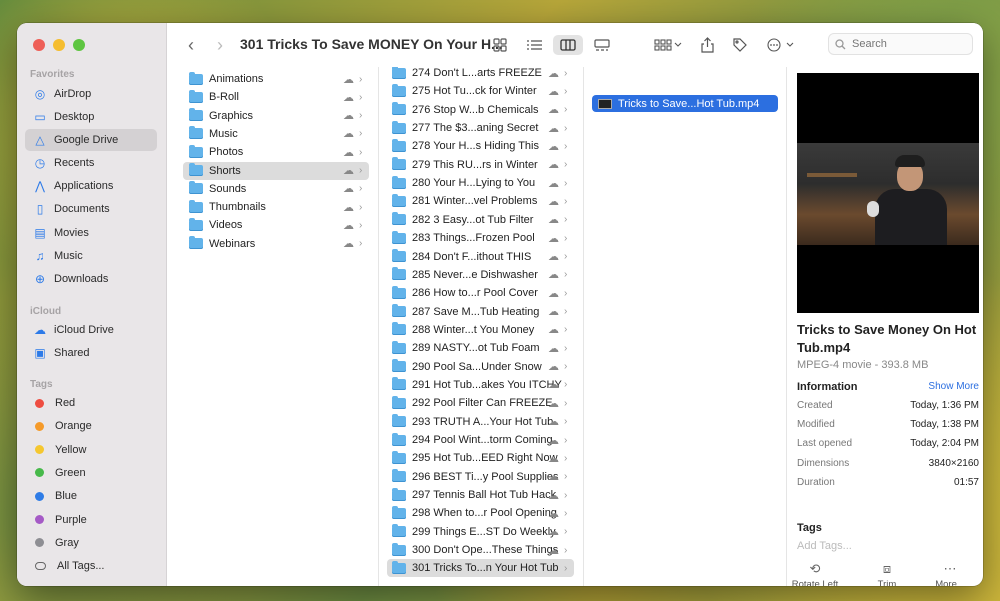  Describe the element at coordinates (887, 573) in the screenshot. I see `trim-button: ⧈ Trim` at that location.